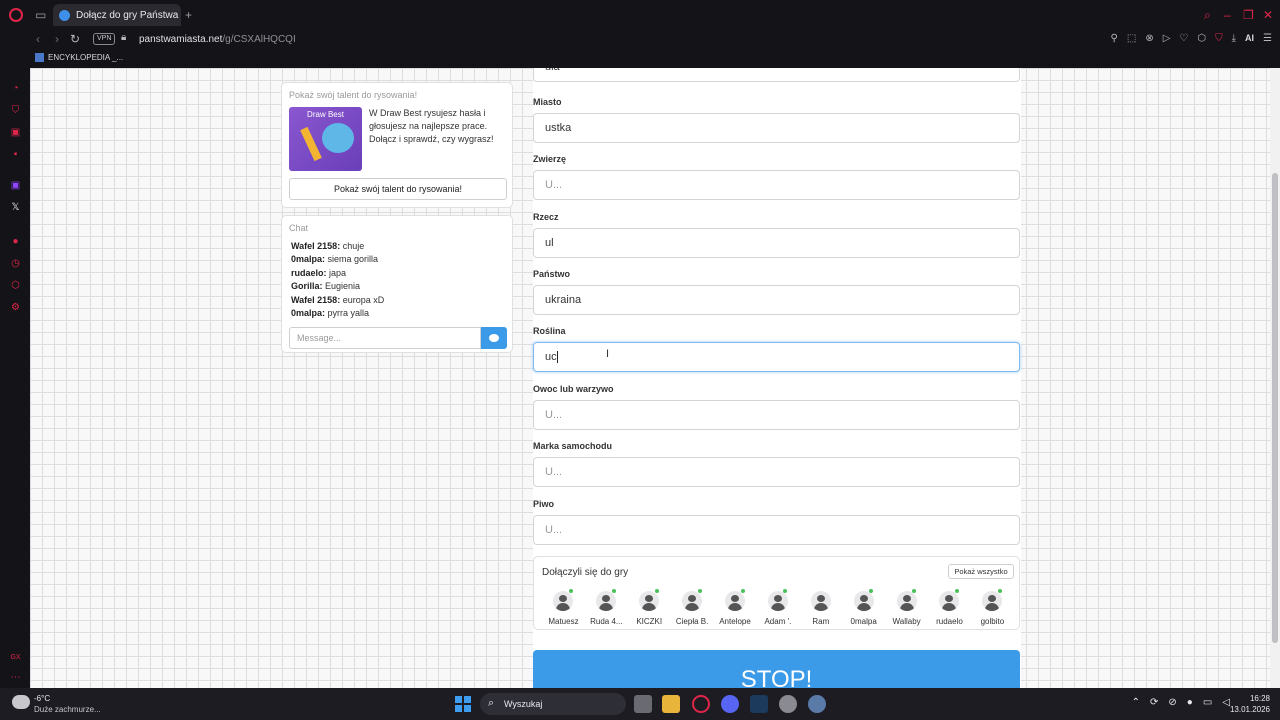  I want to click on adblock-icon: ⊗, so click(1149, 38).